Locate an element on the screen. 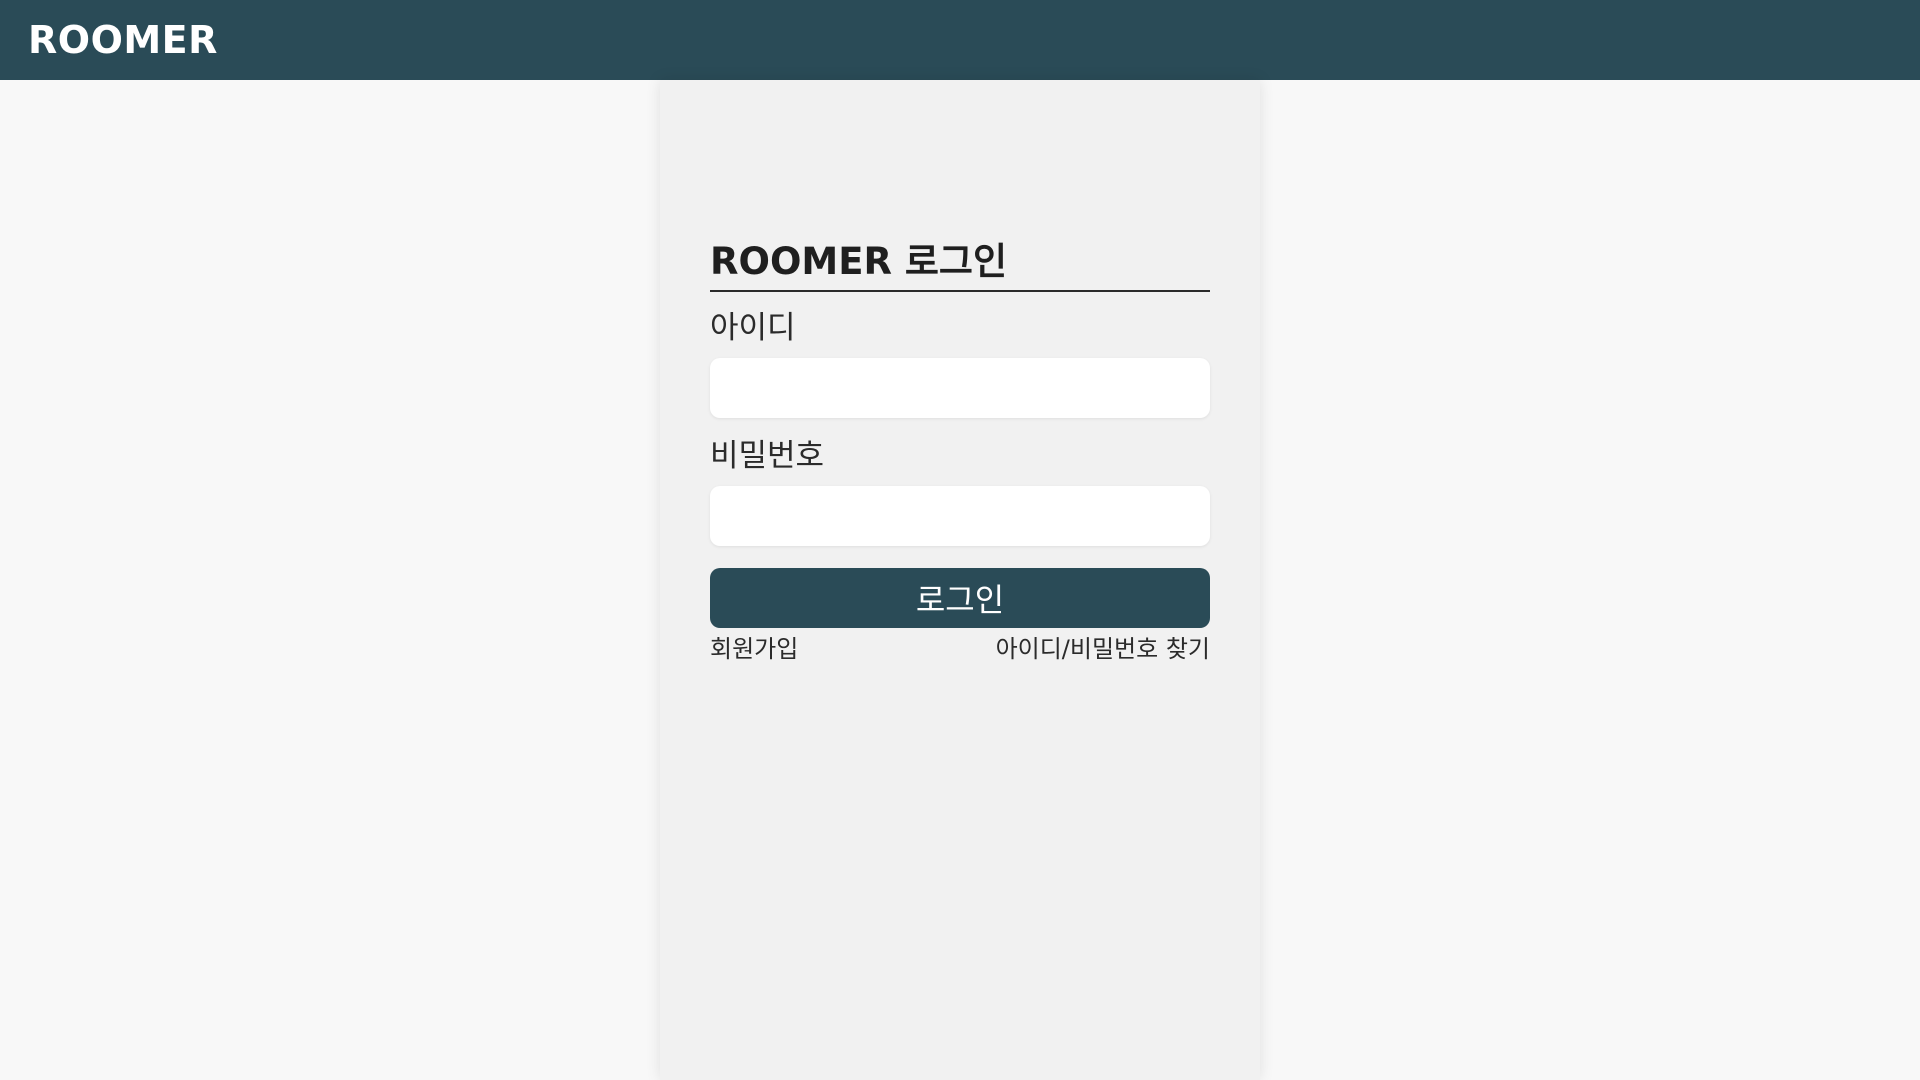 Image resolution: width=1920 pixels, height=1080 pixels. brand-logo: ROOMER is located at coordinates (123, 40).